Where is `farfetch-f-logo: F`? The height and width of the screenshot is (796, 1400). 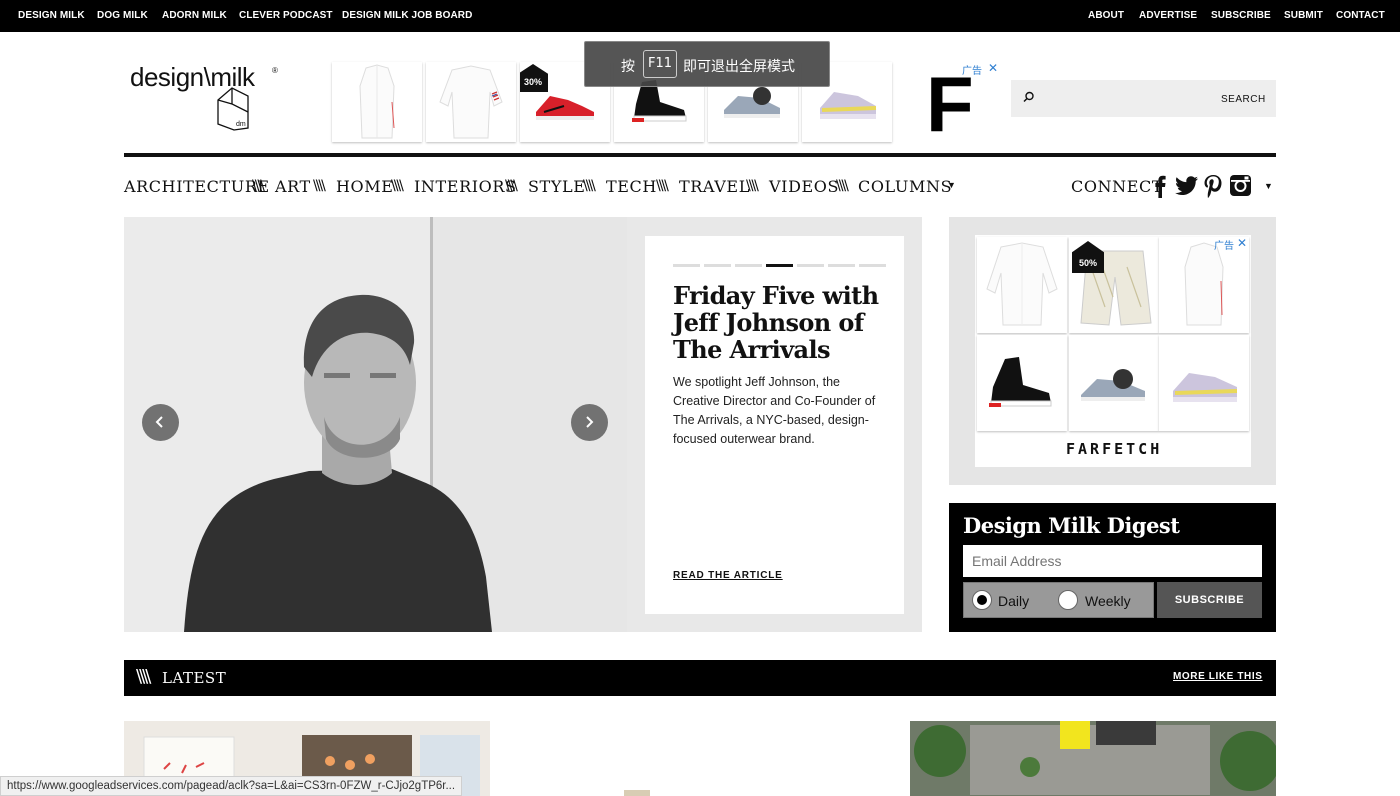 farfetch-f-logo: F is located at coordinates (950, 104).